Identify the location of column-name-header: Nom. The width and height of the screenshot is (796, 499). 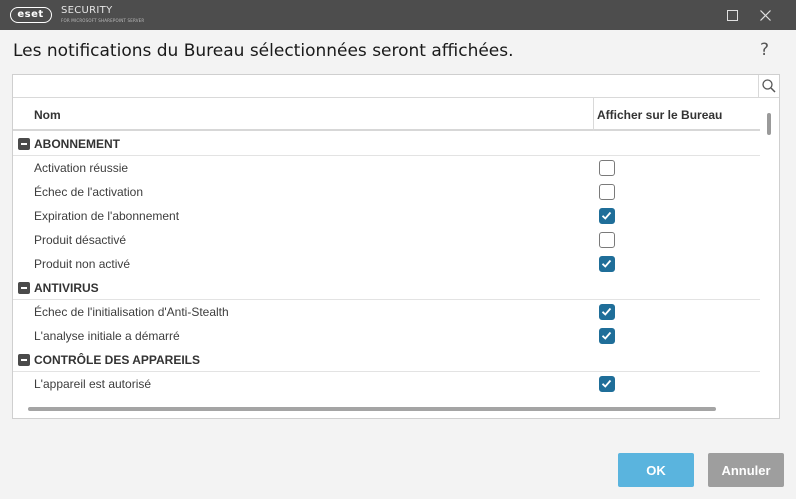
(47, 115).